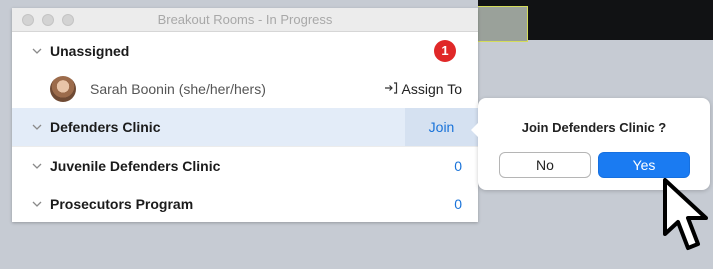 Image resolution: width=713 pixels, height=269 pixels. Describe the element at coordinates (245, 203) in the screenshot. I see `room-row-prosecutors-program: Prosecutors Program 0` at that location.